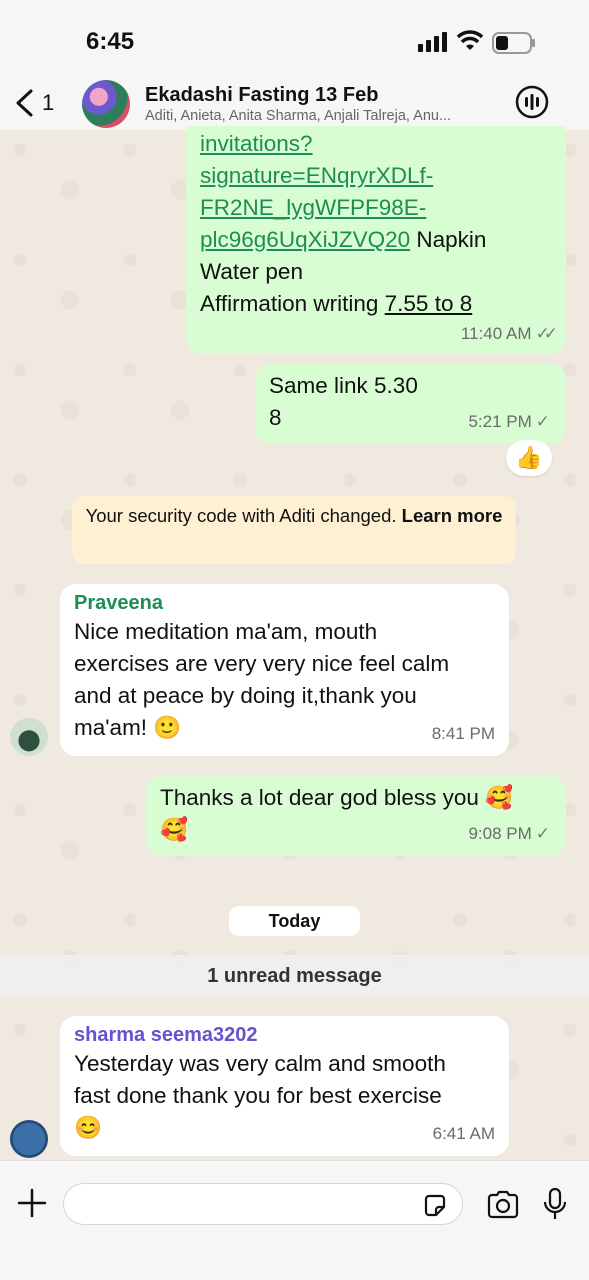 This screenshot has width=589, height=1280. I want to click on notice-text: Your security code with Aditi changed., so click(243, 515).